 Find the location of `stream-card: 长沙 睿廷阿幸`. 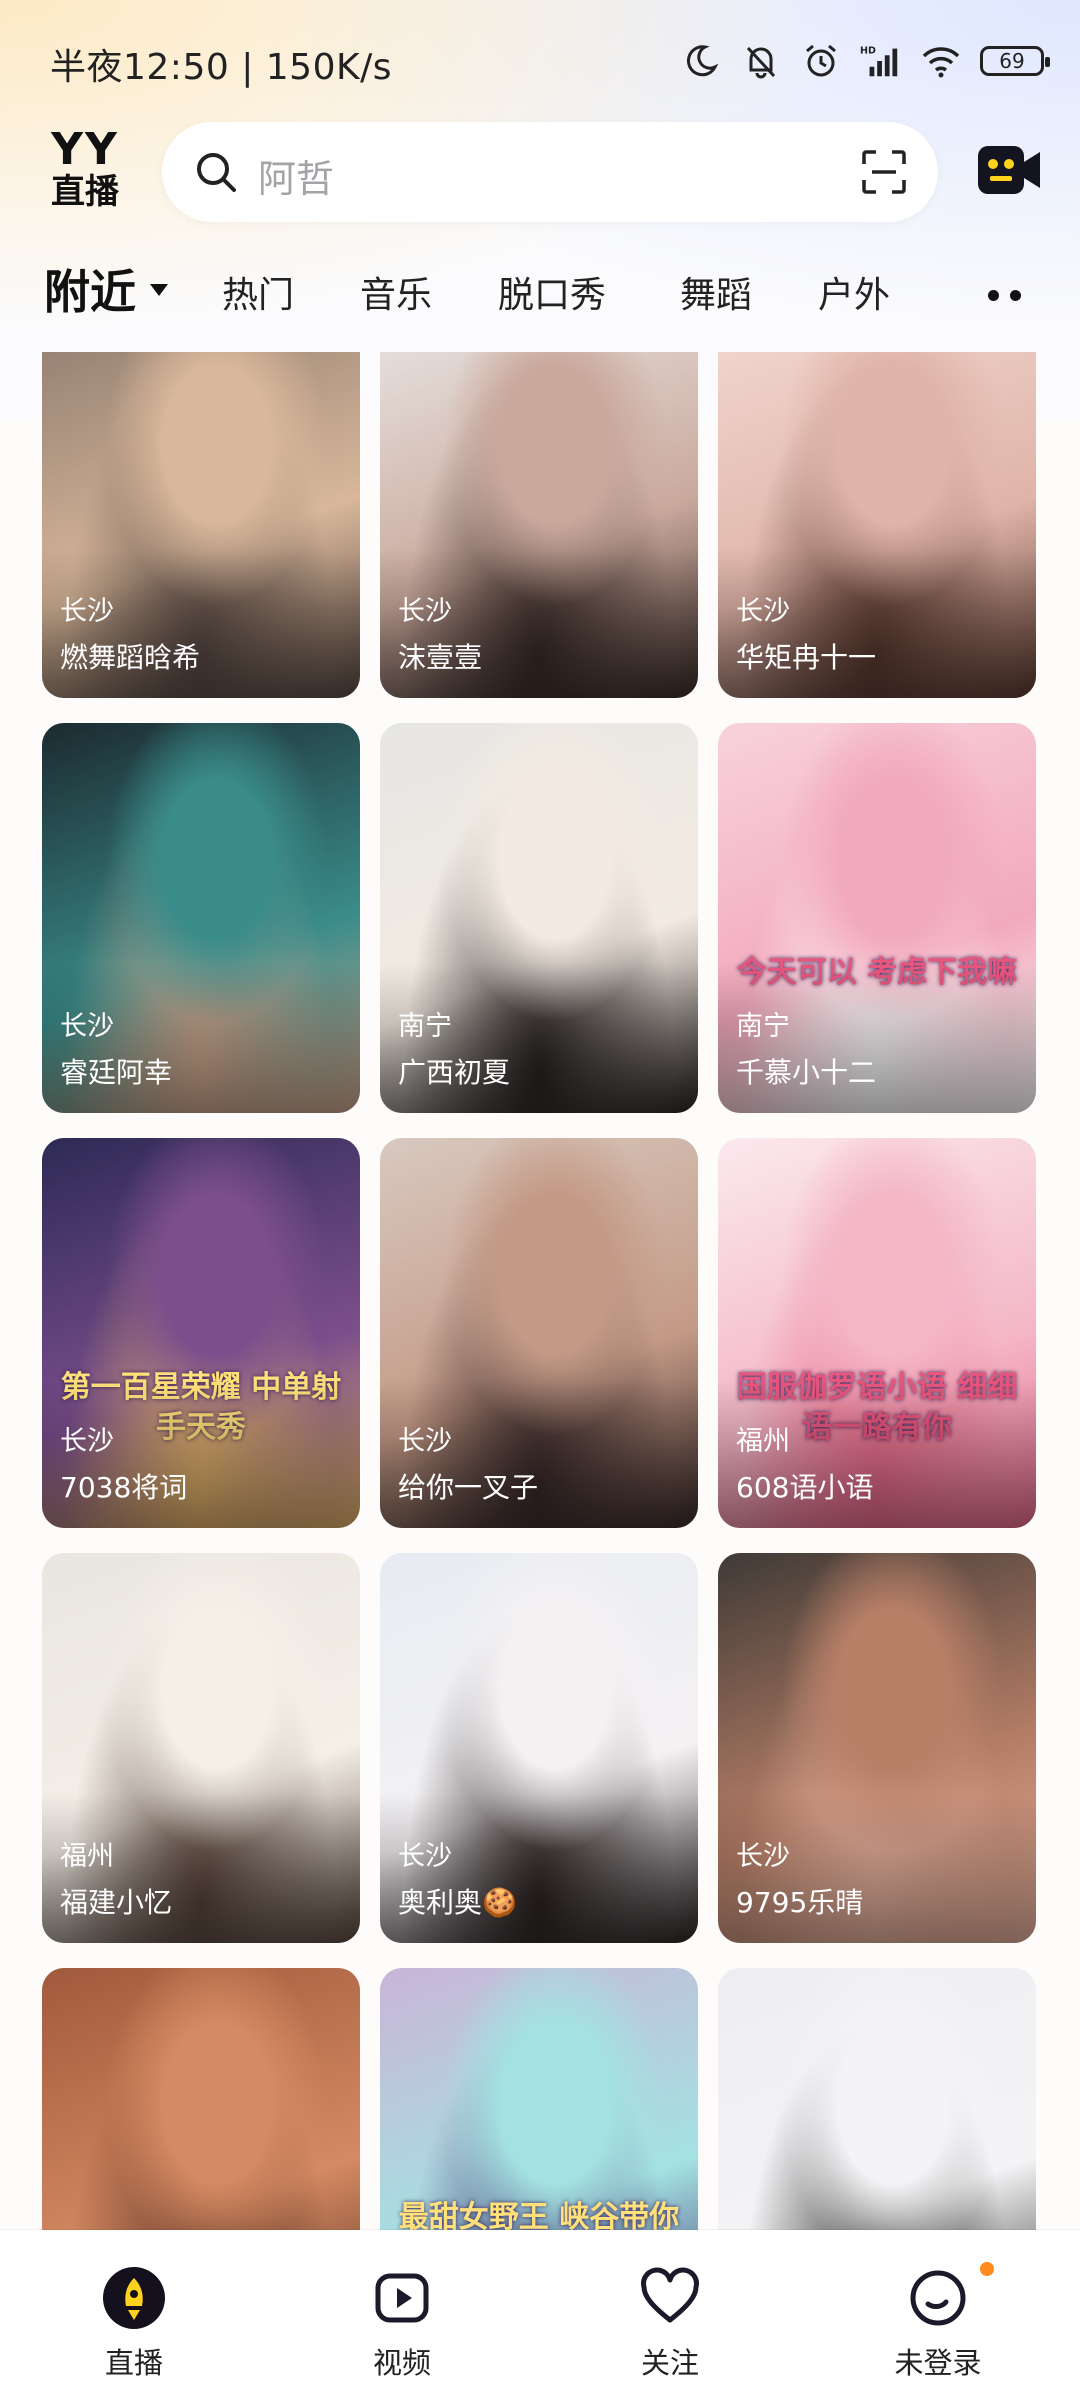

stream-card: 长沙 睿廷阿幸 is located at coordinates (201, 918).